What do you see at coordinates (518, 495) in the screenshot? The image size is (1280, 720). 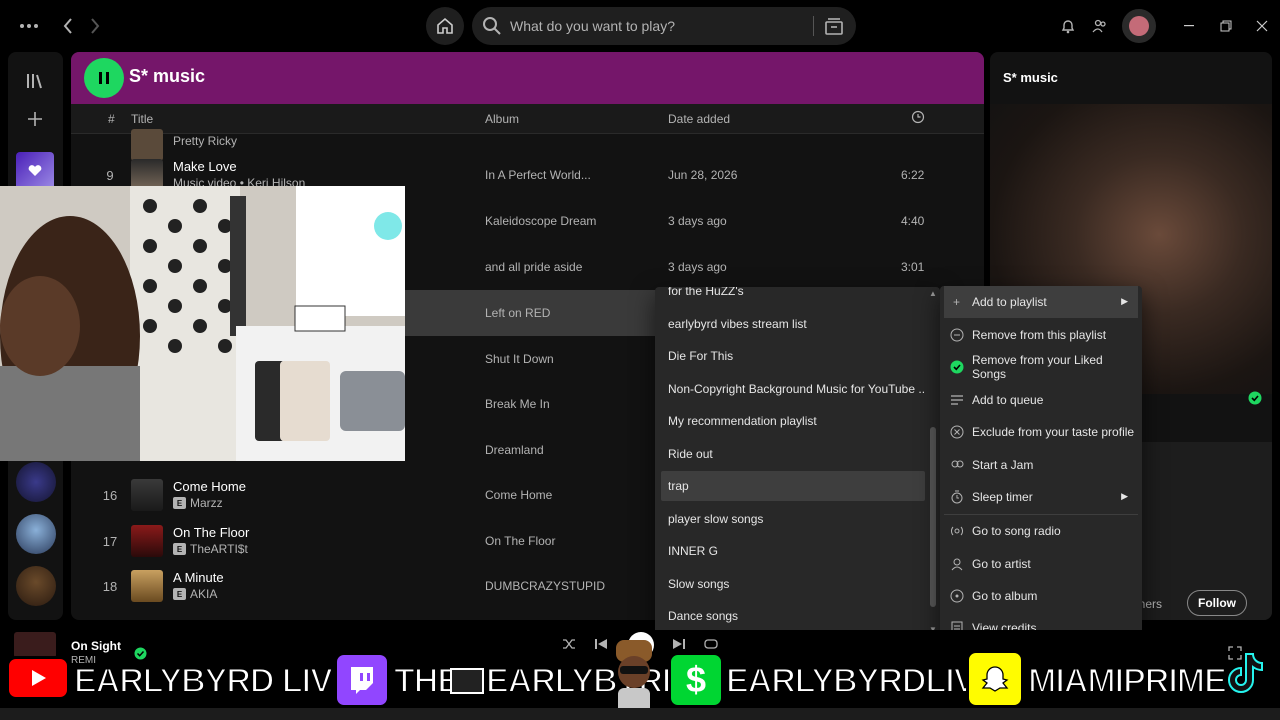 I see `track-album: Come Home` at bounding box center [518, 495].